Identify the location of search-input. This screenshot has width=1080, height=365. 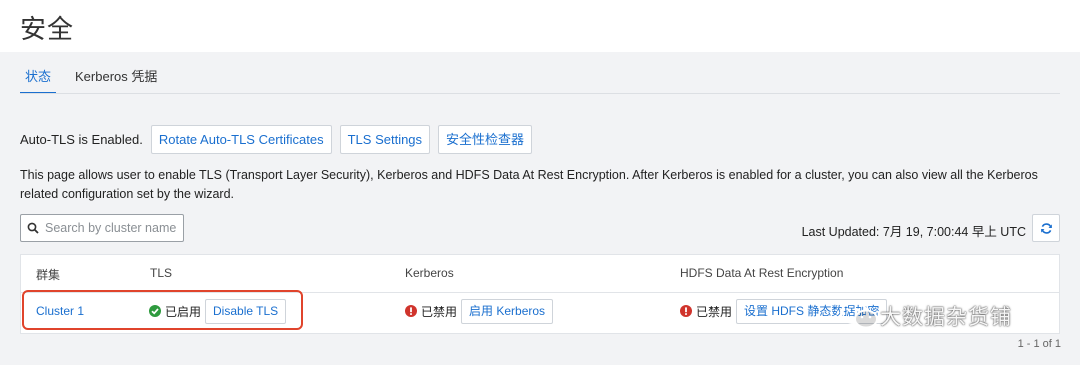
(113, 228).